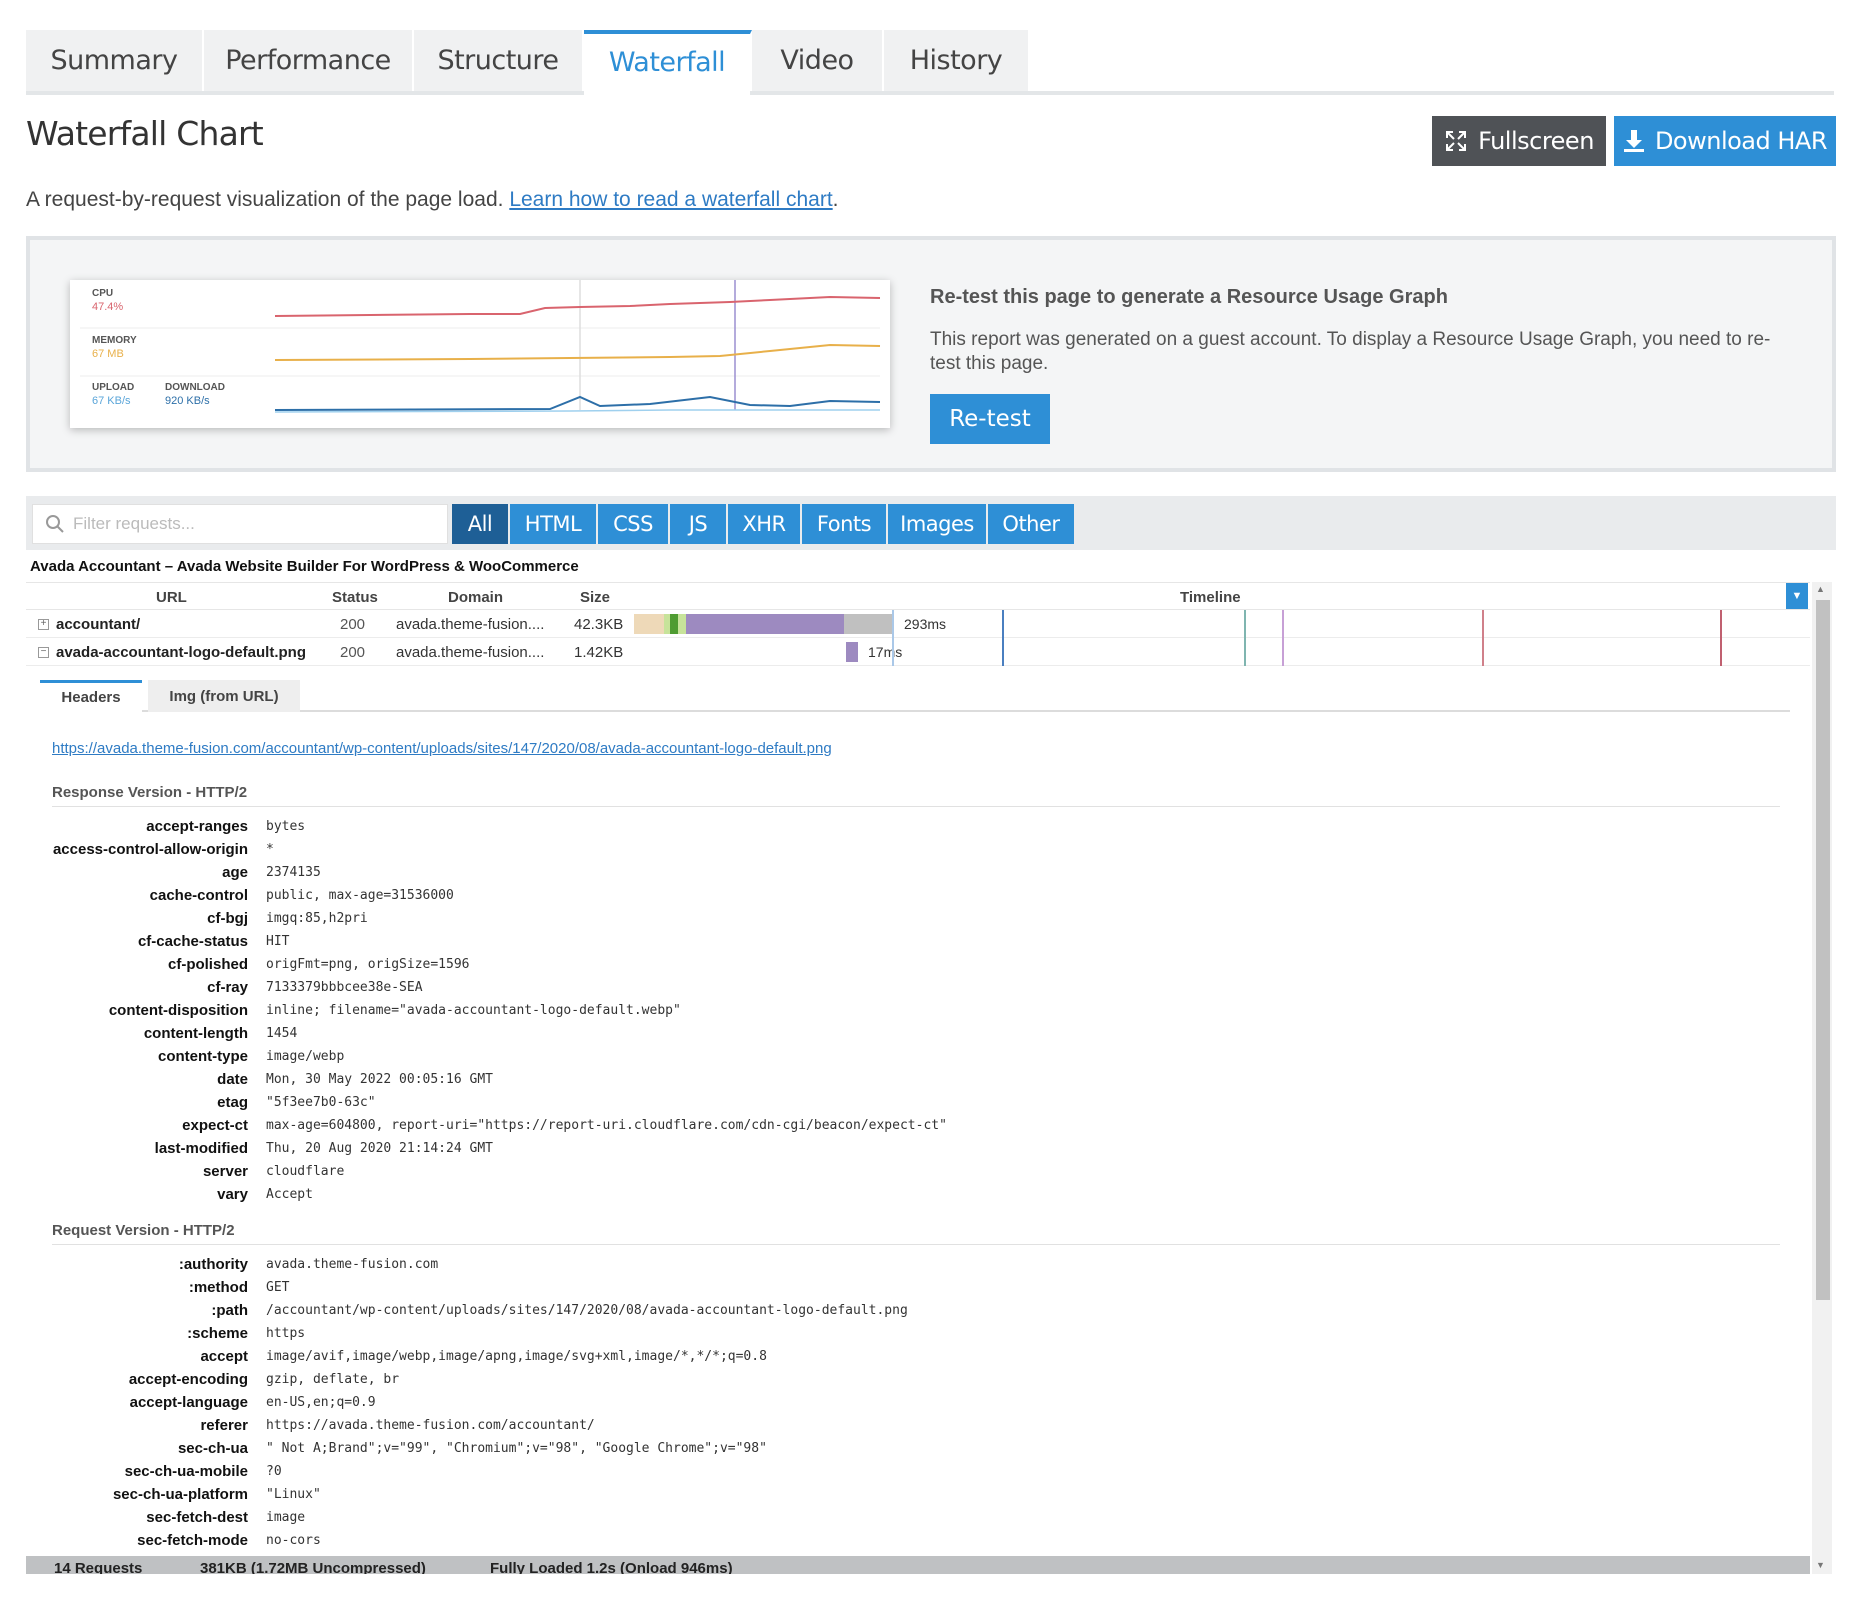  Describe the element at coordinates (633, 524) in the screenshot. I see `filter-css: CSS` at that location.